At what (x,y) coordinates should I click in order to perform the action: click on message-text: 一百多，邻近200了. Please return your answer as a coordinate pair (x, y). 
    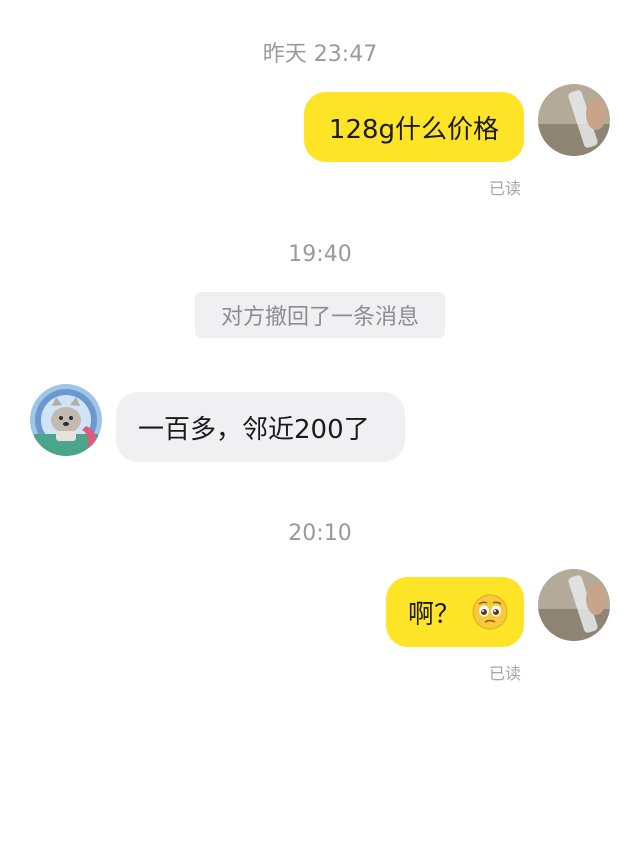
    Looking at the image, I should click on (254, 429).